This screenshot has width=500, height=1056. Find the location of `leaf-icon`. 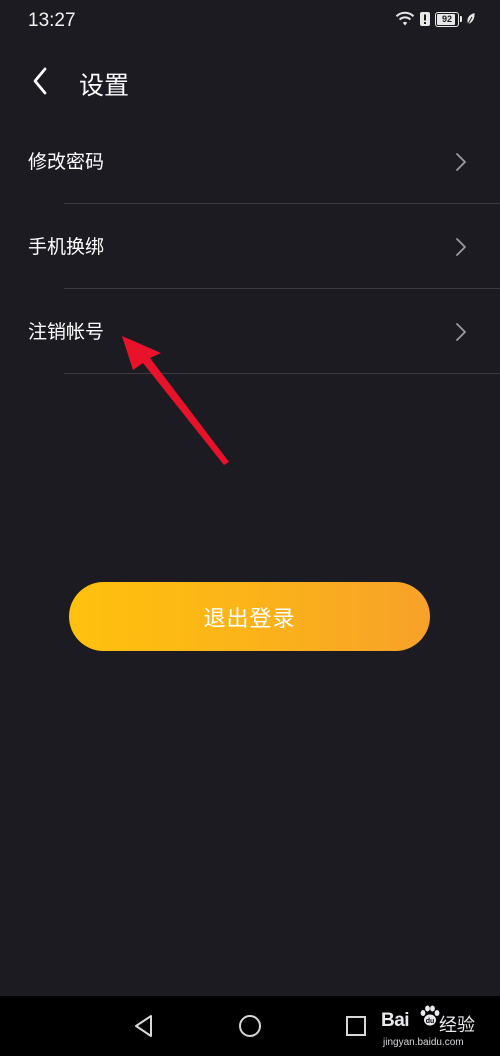

leaf-icon is located at coordinates (471, 19).